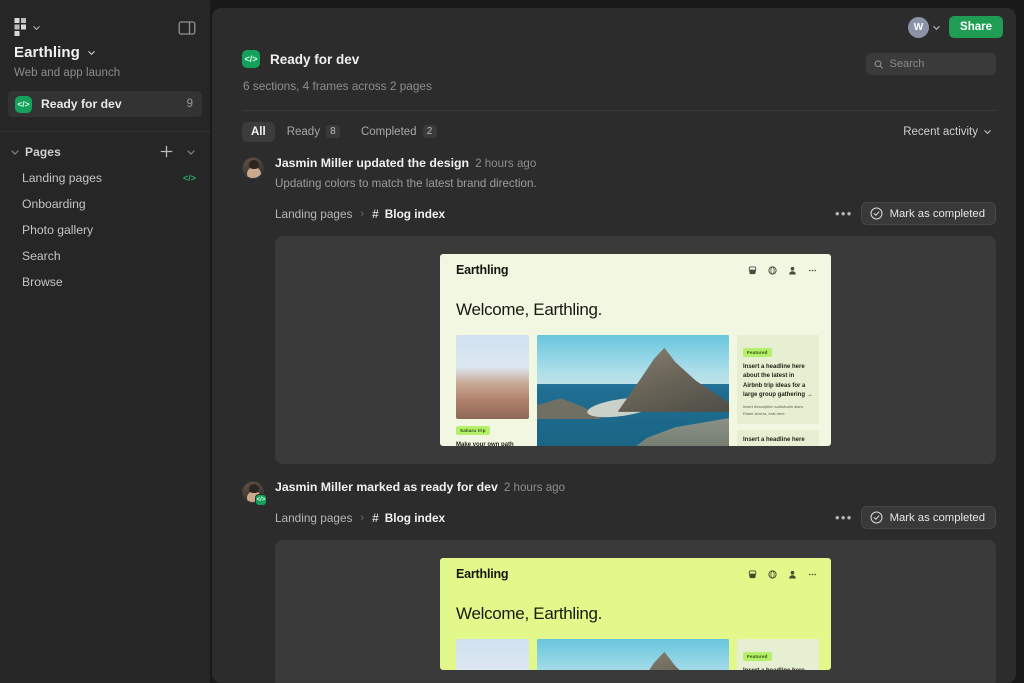  What do you see at coordinates (166, 151) in the screenshot?
I see `plus-icon` at bounding box center [166, 151].